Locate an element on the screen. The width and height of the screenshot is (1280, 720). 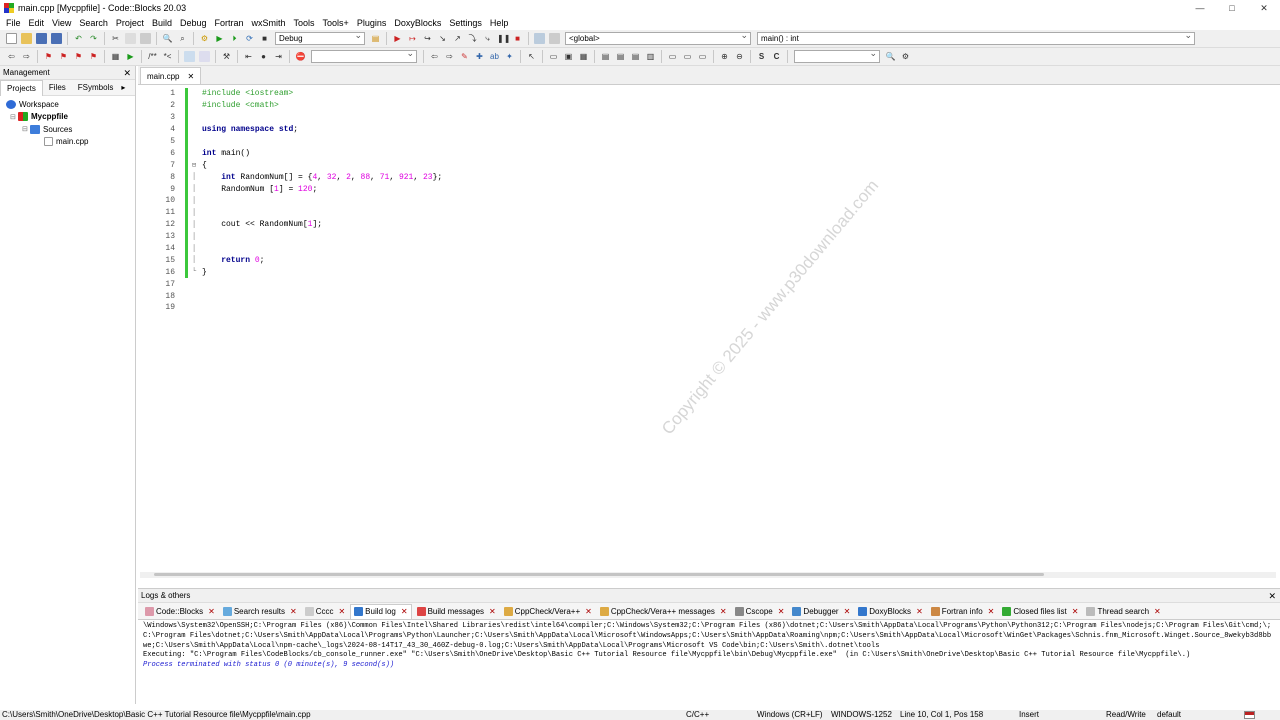
extract-docs-icon is located at coordinates (204, 56).